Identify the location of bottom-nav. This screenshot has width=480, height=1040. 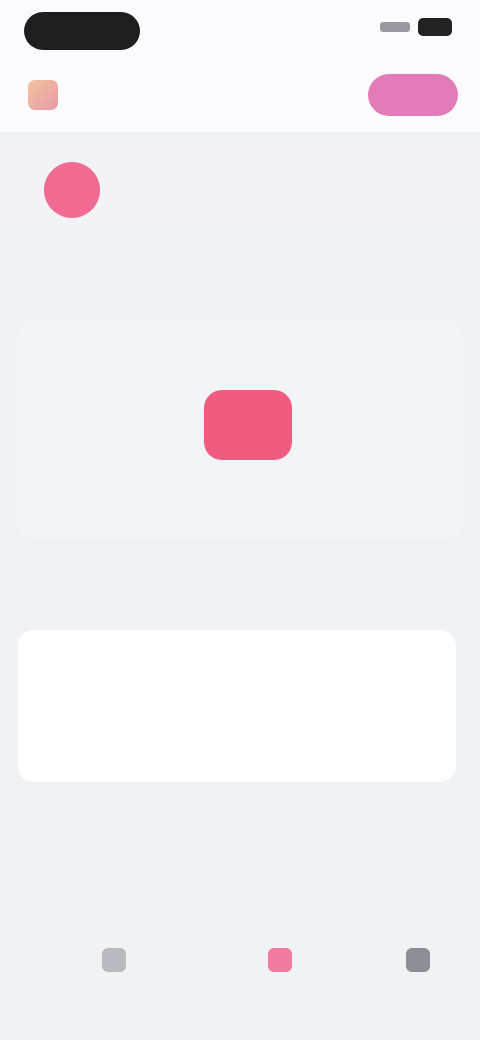
(240, 980).